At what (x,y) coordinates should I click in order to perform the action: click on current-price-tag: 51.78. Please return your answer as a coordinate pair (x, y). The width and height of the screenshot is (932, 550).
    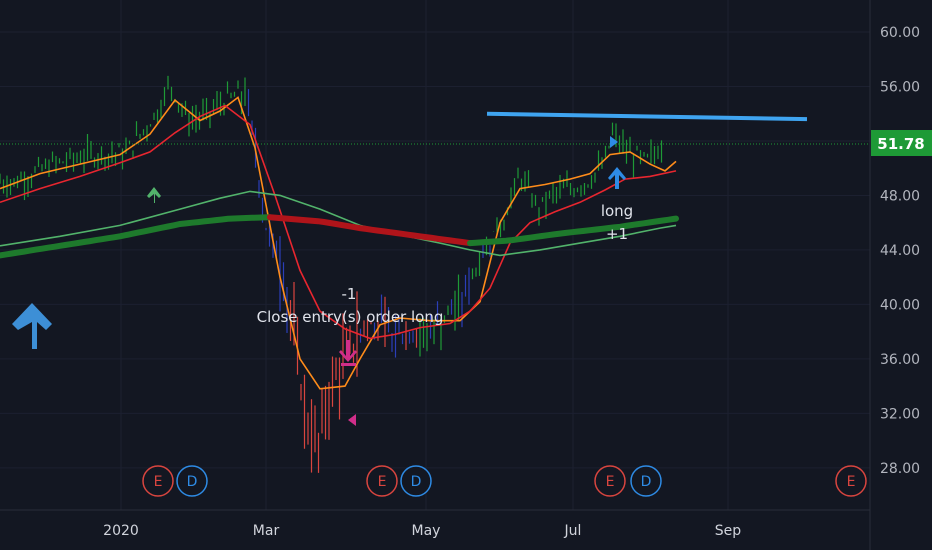
    Looking at the image, I should click on (901, 143).